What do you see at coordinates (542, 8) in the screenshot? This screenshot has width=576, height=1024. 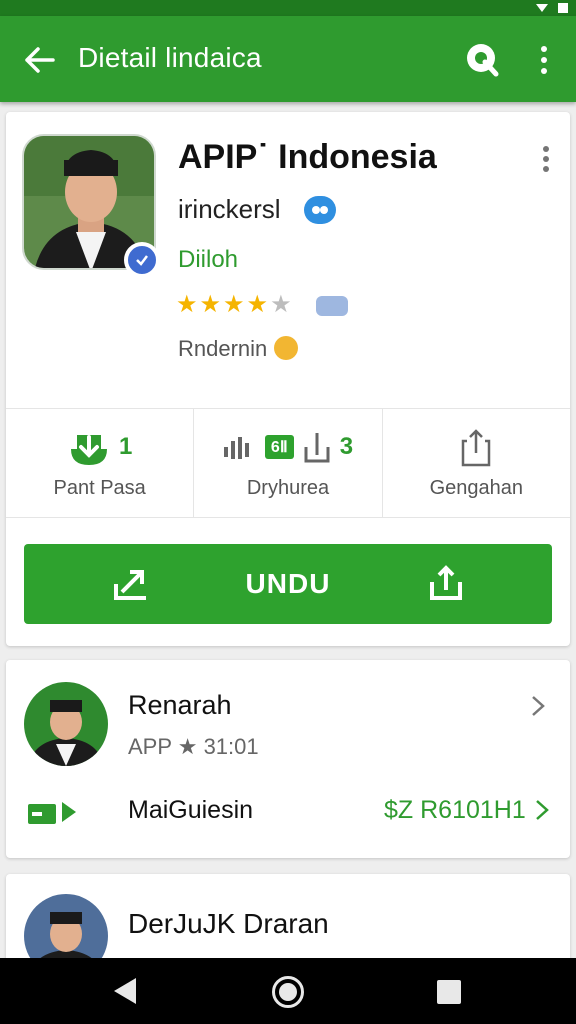 I see `signal-icon` at bounding box center [542, 8].